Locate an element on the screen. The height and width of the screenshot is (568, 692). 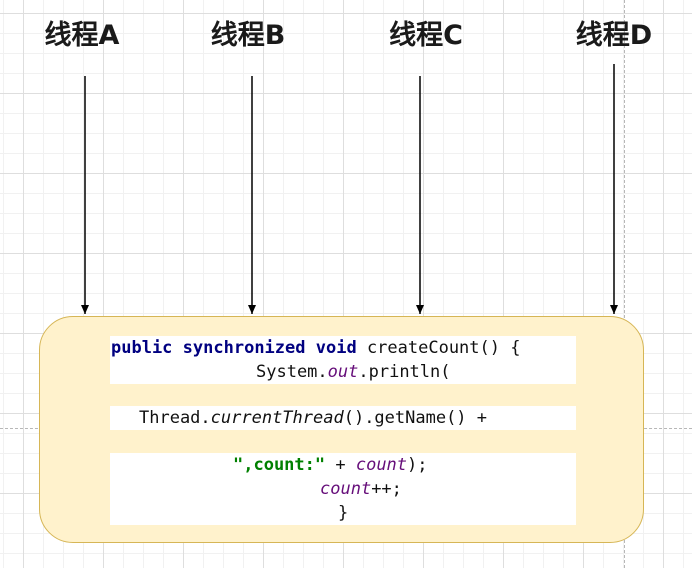
println-text: .println( is located at coordinates (404, 372).